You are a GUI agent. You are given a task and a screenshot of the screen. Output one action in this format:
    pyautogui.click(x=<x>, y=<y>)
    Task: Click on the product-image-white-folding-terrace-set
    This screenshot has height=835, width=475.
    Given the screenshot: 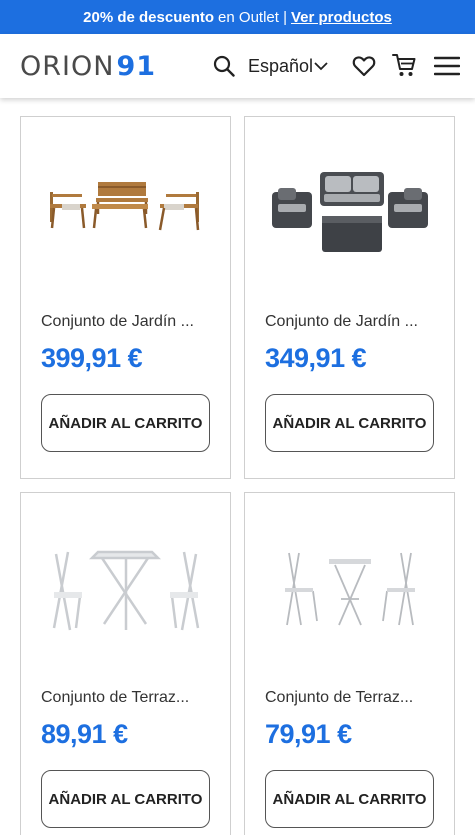 What is the action you would take?
    pyautogui.click(x=126, y=589)
    